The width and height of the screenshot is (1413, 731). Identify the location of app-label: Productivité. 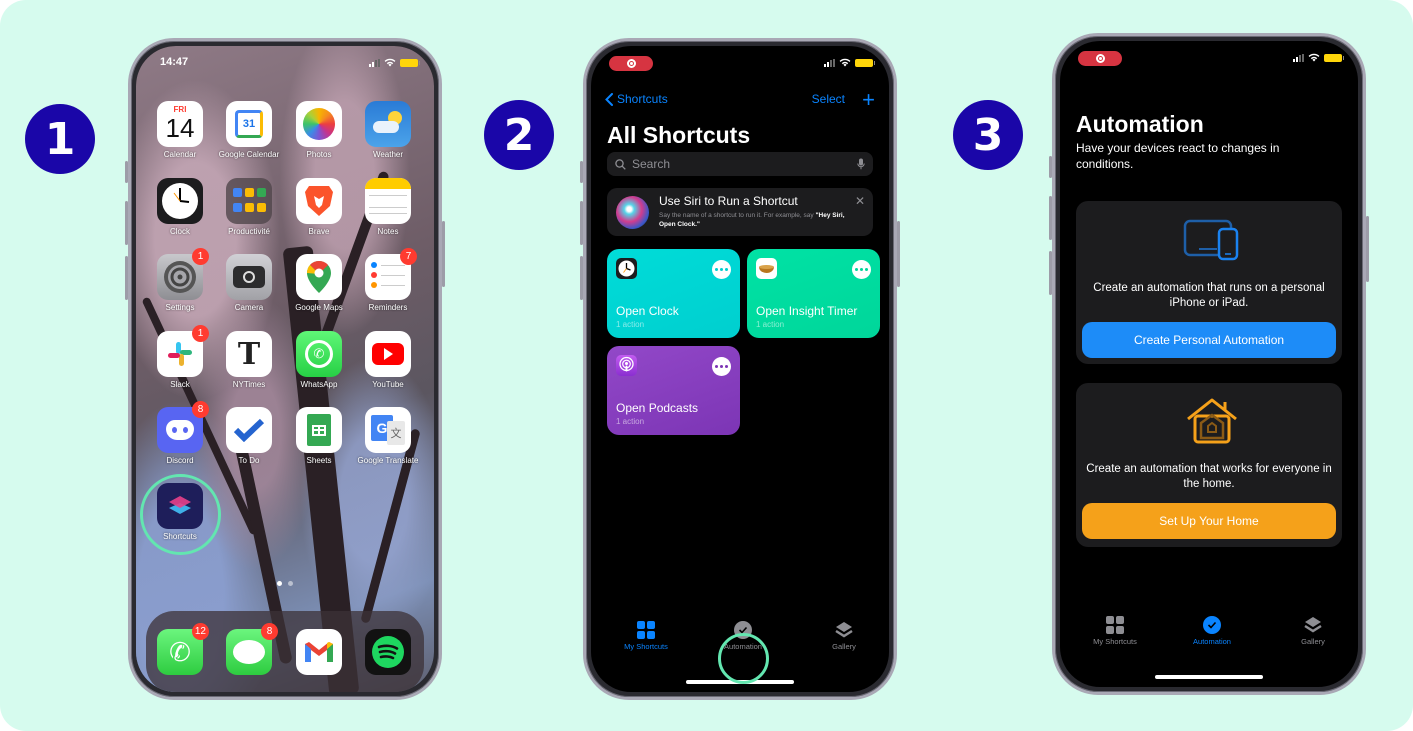
(249, 231).